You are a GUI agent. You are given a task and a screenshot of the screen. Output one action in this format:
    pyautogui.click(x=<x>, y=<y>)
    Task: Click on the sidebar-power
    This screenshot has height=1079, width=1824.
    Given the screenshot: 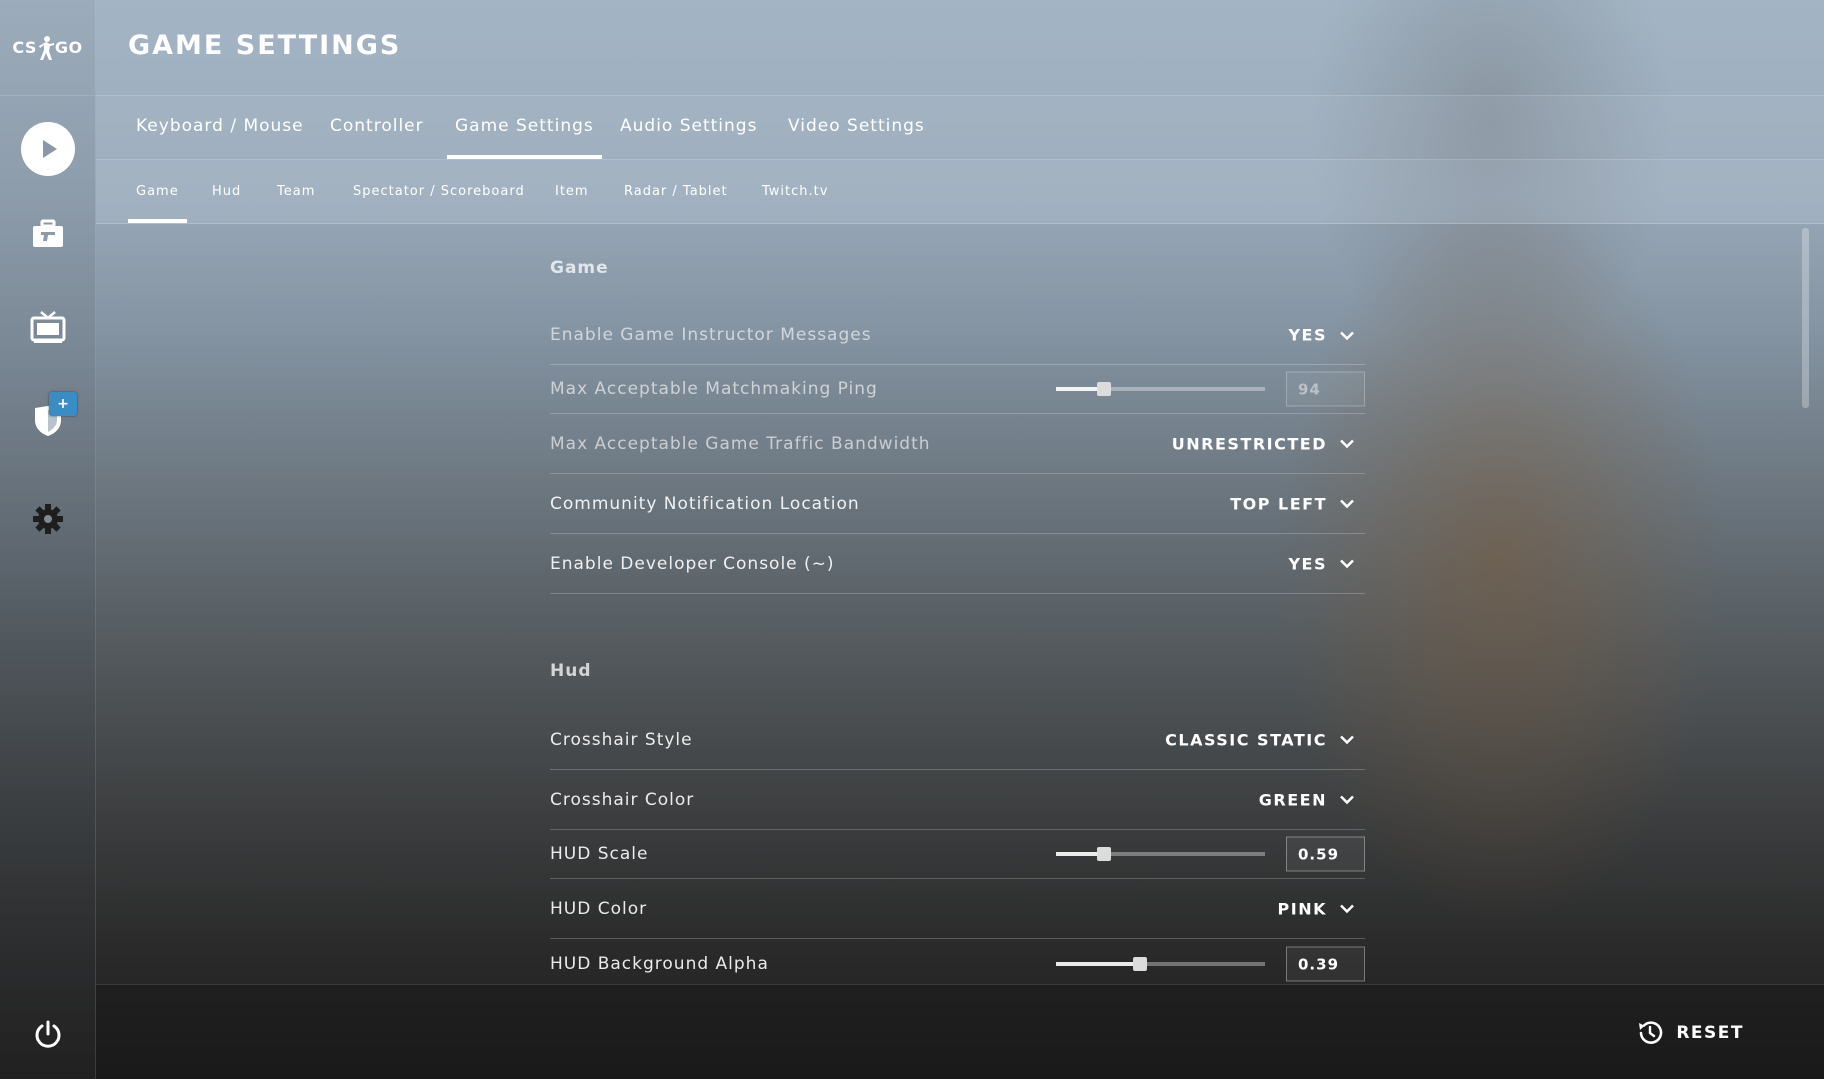 What is the action you would take?
    pyautogui.click(x=47, y=1035)
    